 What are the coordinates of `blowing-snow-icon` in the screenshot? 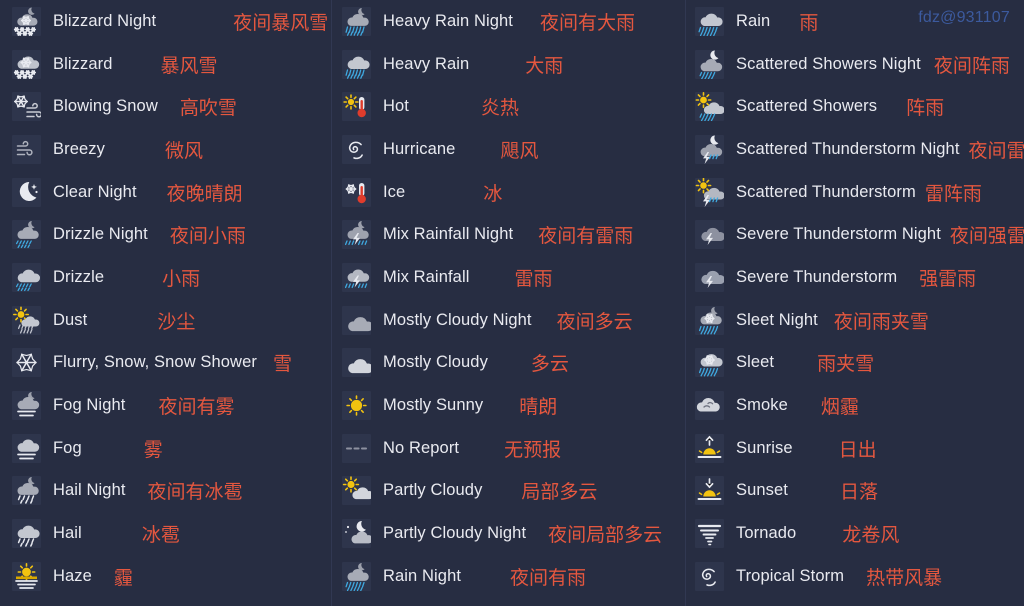 It's located at (26, 107).